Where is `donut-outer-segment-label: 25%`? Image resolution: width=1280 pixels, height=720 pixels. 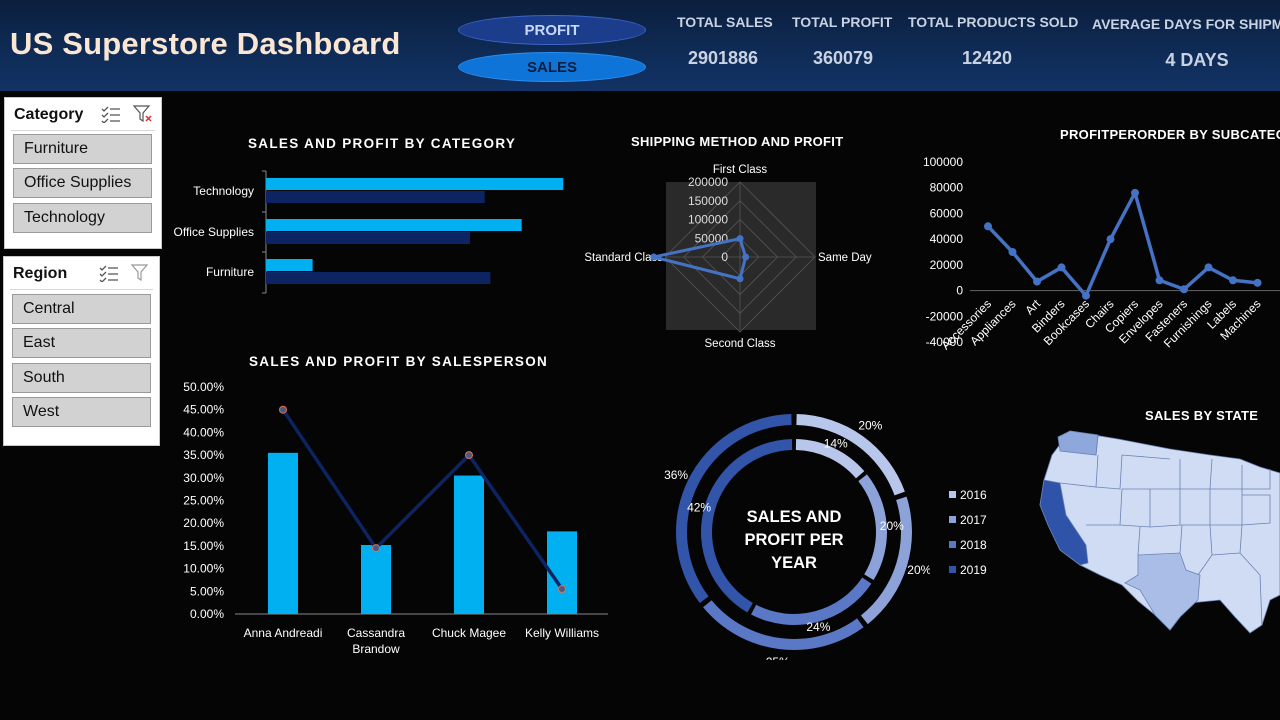
donut-outer-segment-label: 25% is located at coordinates (778, 657).